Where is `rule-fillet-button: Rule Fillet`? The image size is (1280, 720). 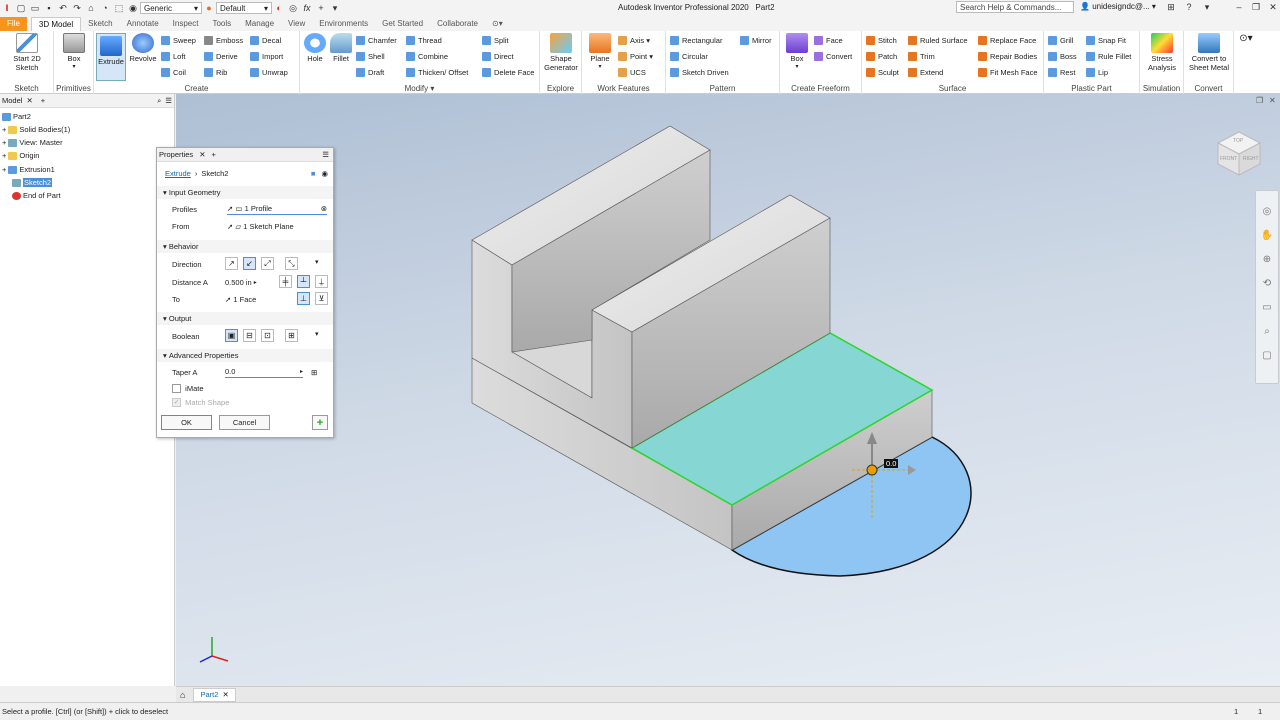 rule-fillet-button: Rule Fillet is located at coordinates (1108, 56).